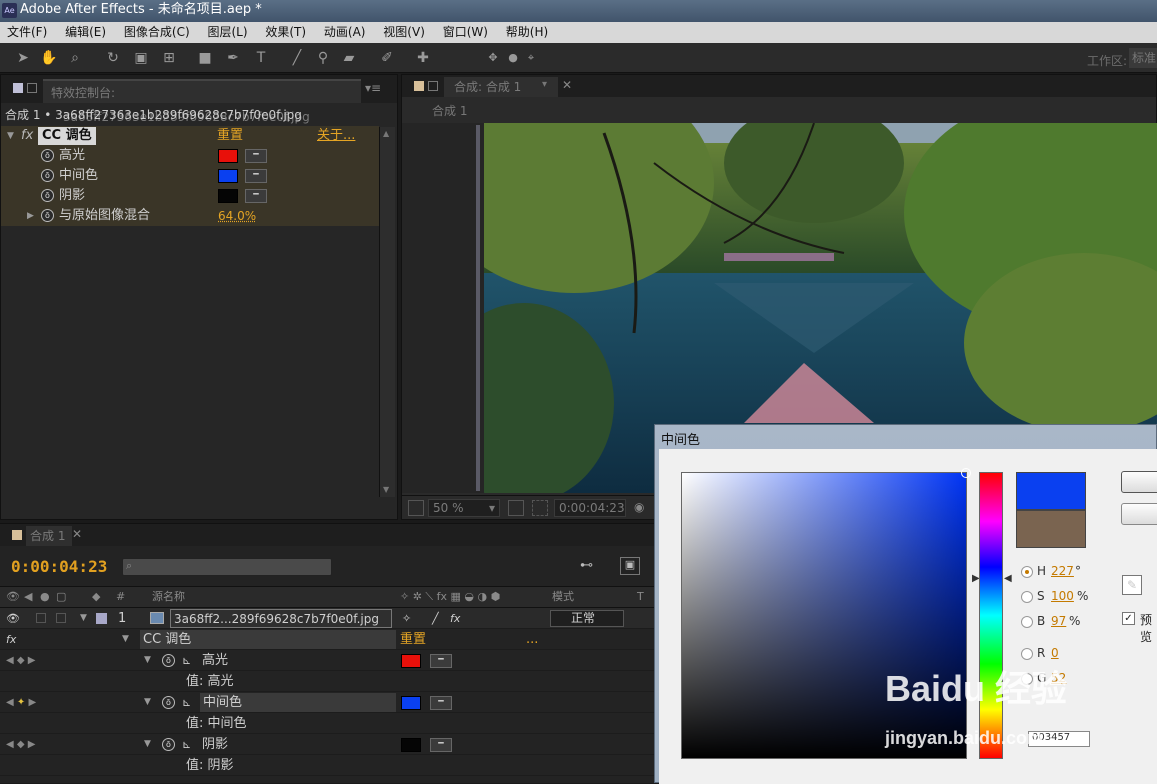 Image resolution: width=1157 pixels, height=784 pixels. I want to click on selection-tool-icon: ➤, so click(23, 58).